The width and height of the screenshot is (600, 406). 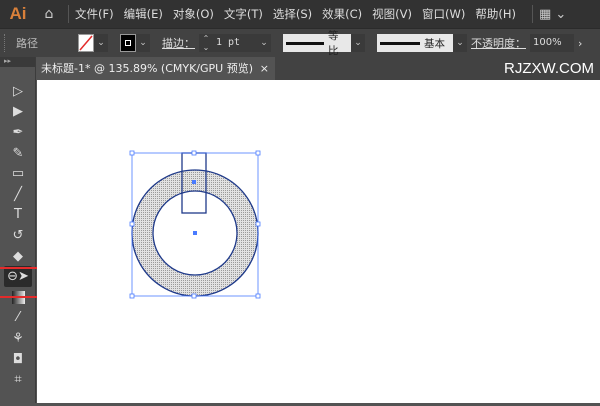 What do you see at coordinates (443, 14) in the screenshot?
I see `menu-window: 窗口(W)` at bounding box center [443, 14].